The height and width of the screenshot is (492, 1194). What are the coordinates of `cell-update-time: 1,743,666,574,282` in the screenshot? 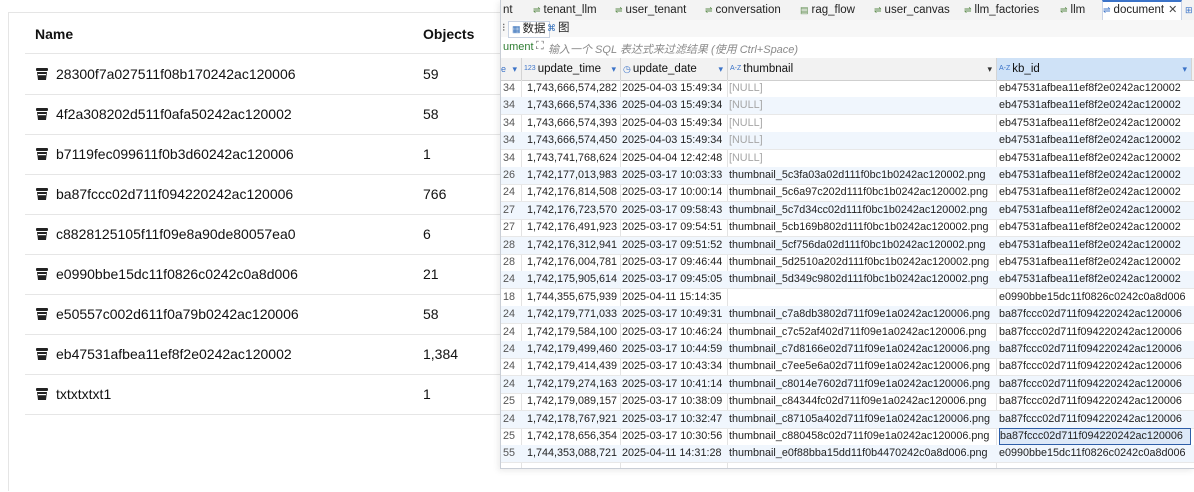 It's located at (574, 88).